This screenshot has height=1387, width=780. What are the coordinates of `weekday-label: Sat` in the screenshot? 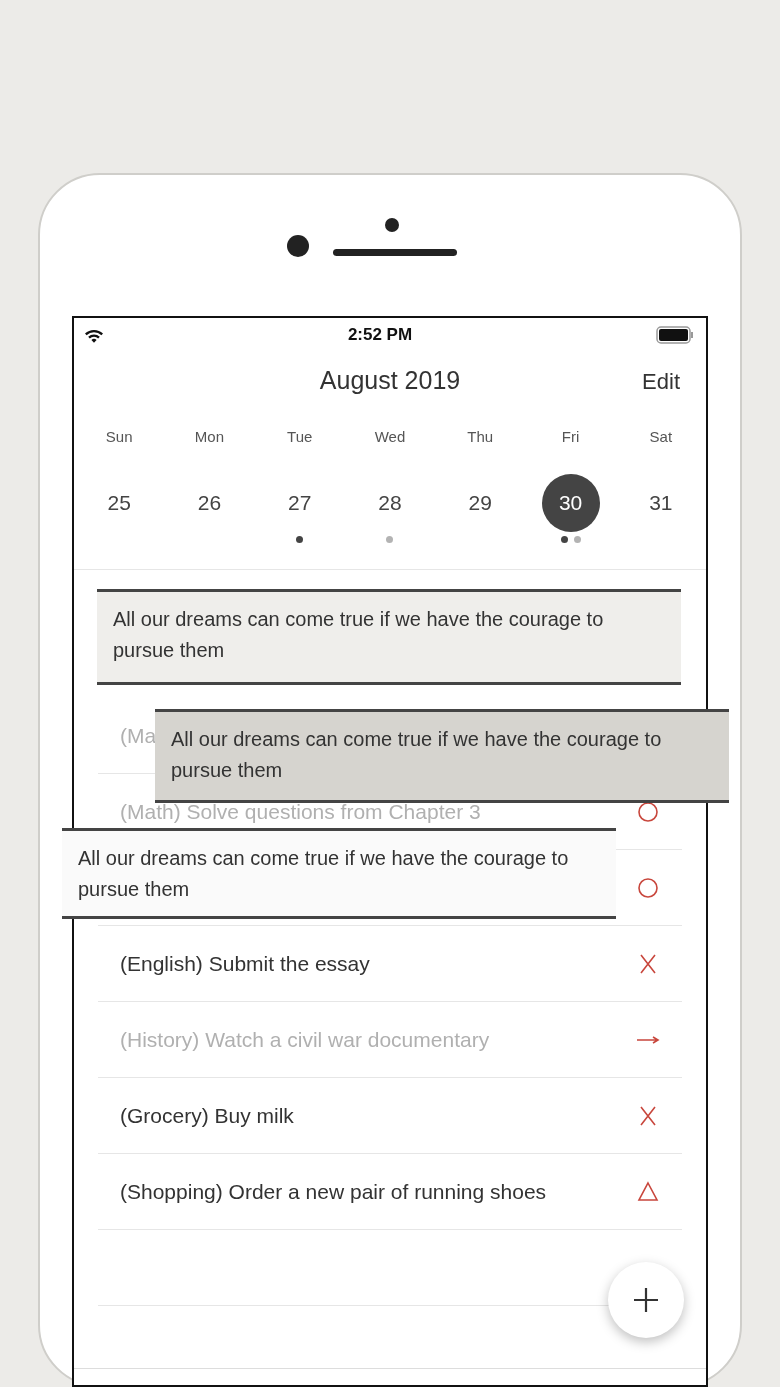 It's located at (661, 437).